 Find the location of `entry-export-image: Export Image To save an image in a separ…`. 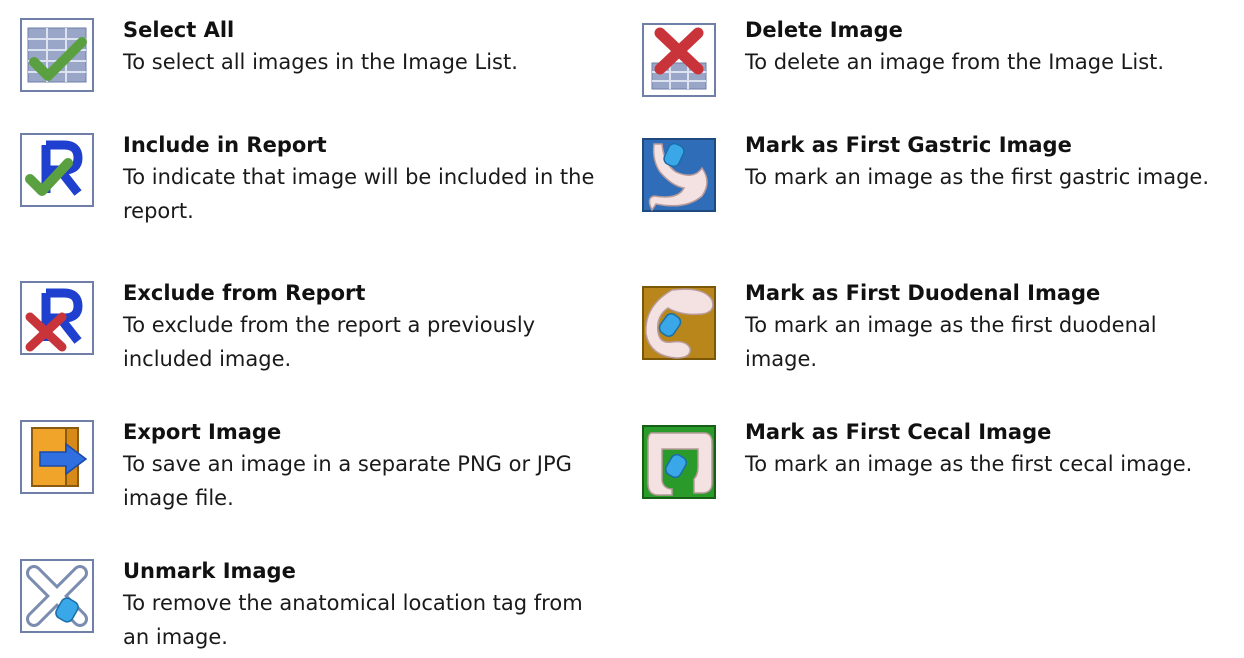

entry-export-image: Export Image To save an image in a separ… is located at coordinates (311, 466).